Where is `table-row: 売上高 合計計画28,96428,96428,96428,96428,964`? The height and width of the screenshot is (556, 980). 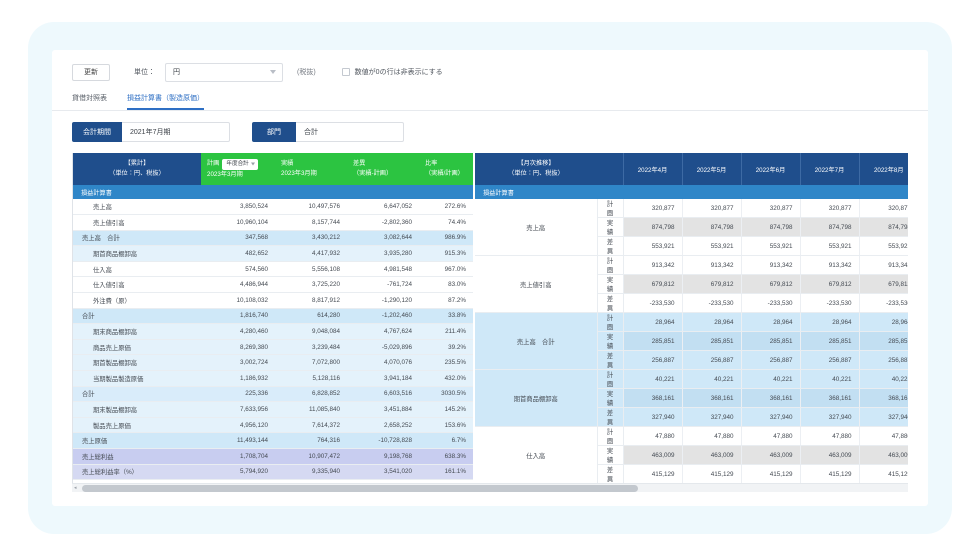 table-row: 売上高 合計計画28,96428,96428,96428,96428,964 is located at coordinates (691, 341).